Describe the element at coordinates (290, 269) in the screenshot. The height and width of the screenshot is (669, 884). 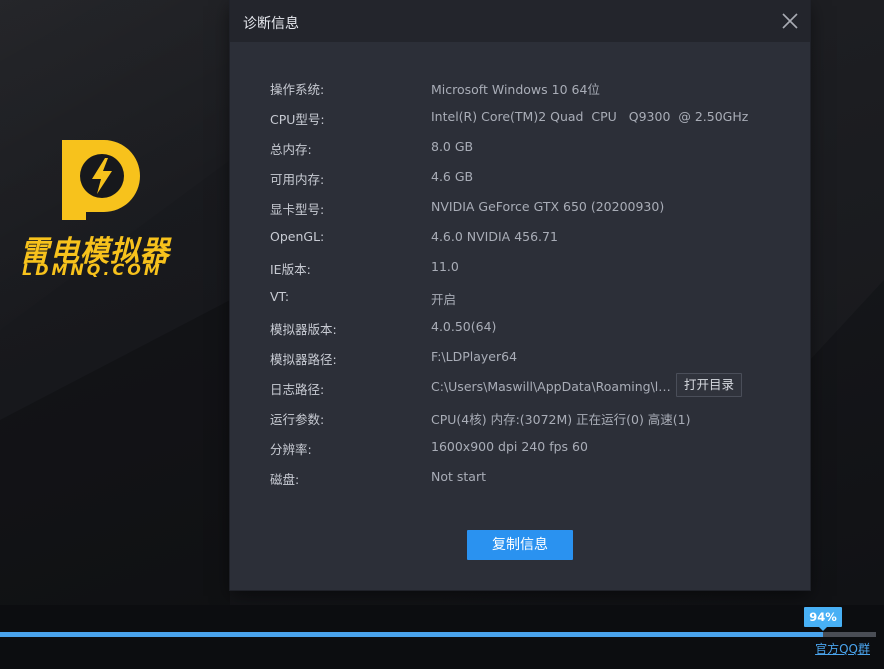
I see `info-label: IE版本:` at that location.